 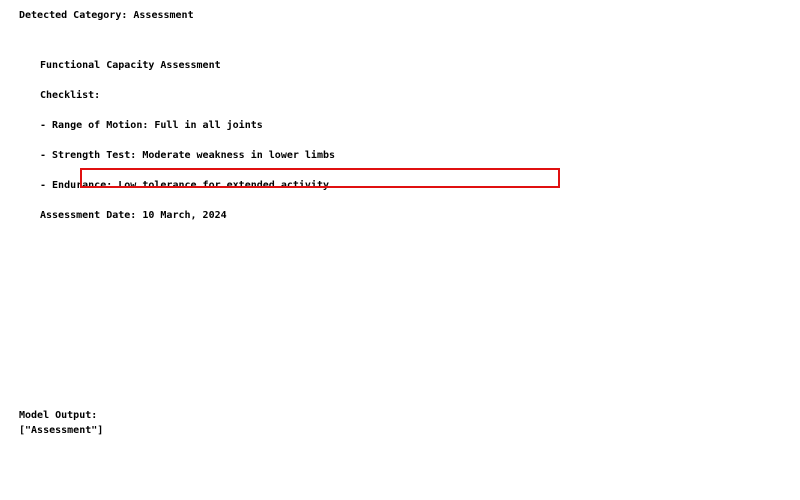 I want to click on checklist-item-range-of-motion: - Range of Motion: Full in all joints, so click(x=151, y=125).